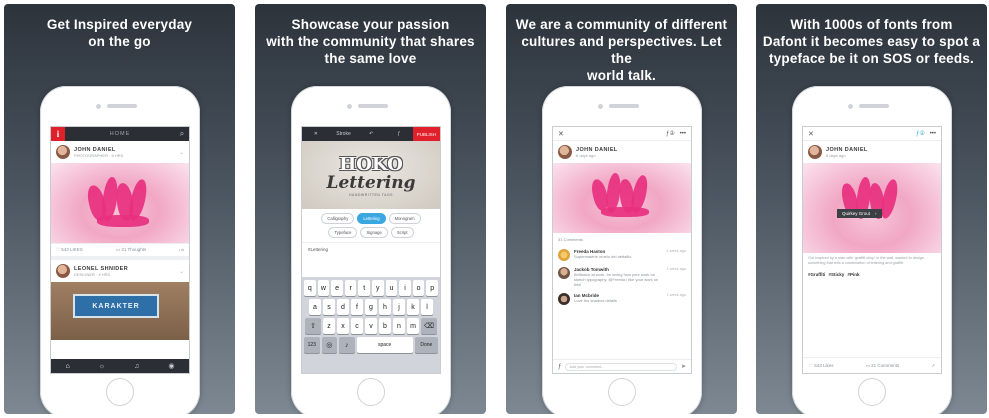 This screenshot has height=418, width=989. What do you see at coordinates (350, 288) in the screenshot?
I see `keyboard-key: r` at bounding box center [350, 288].